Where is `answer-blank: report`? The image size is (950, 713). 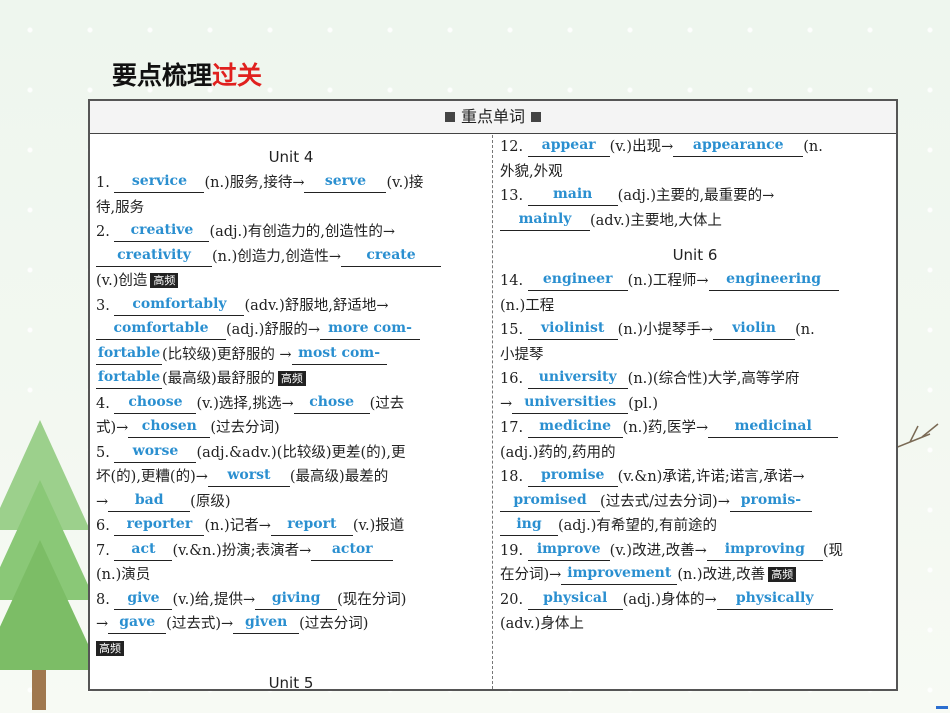
answer-blank: report is located at coordinates (311, 525).